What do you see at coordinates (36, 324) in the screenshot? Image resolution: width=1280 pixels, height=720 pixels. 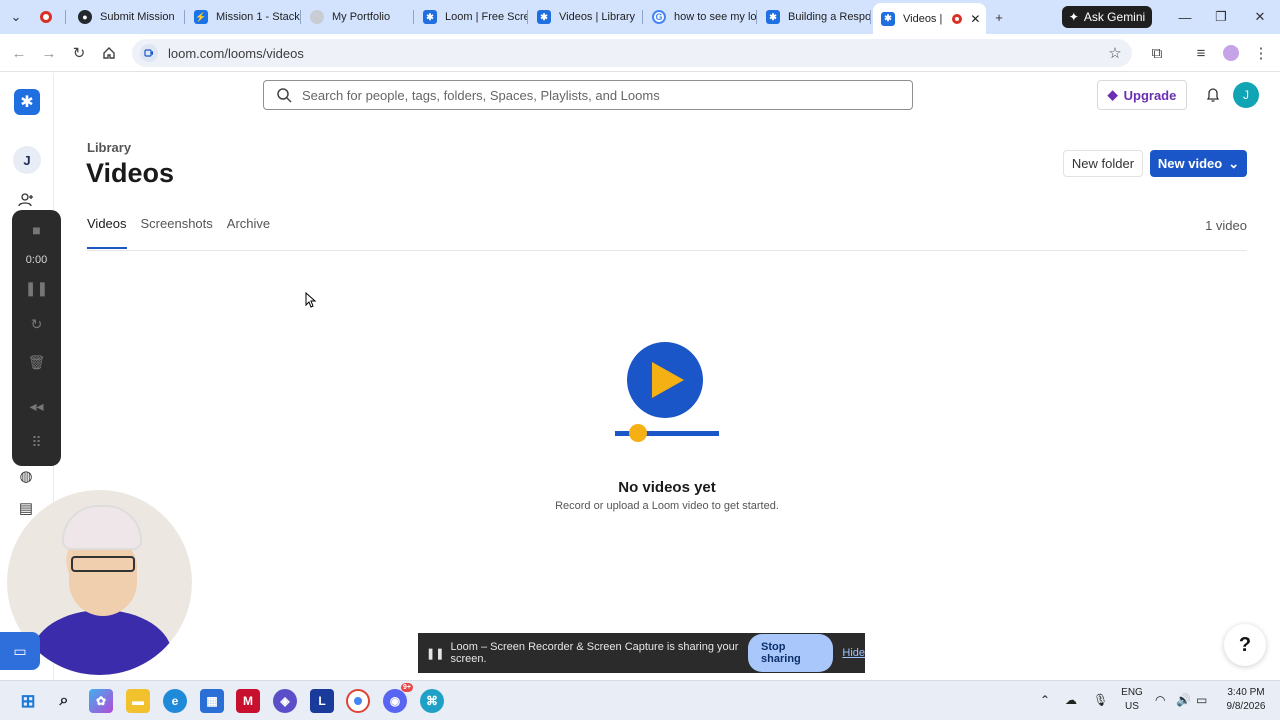 I see `restart-icon: ↻` at bounding box center [36, 324].